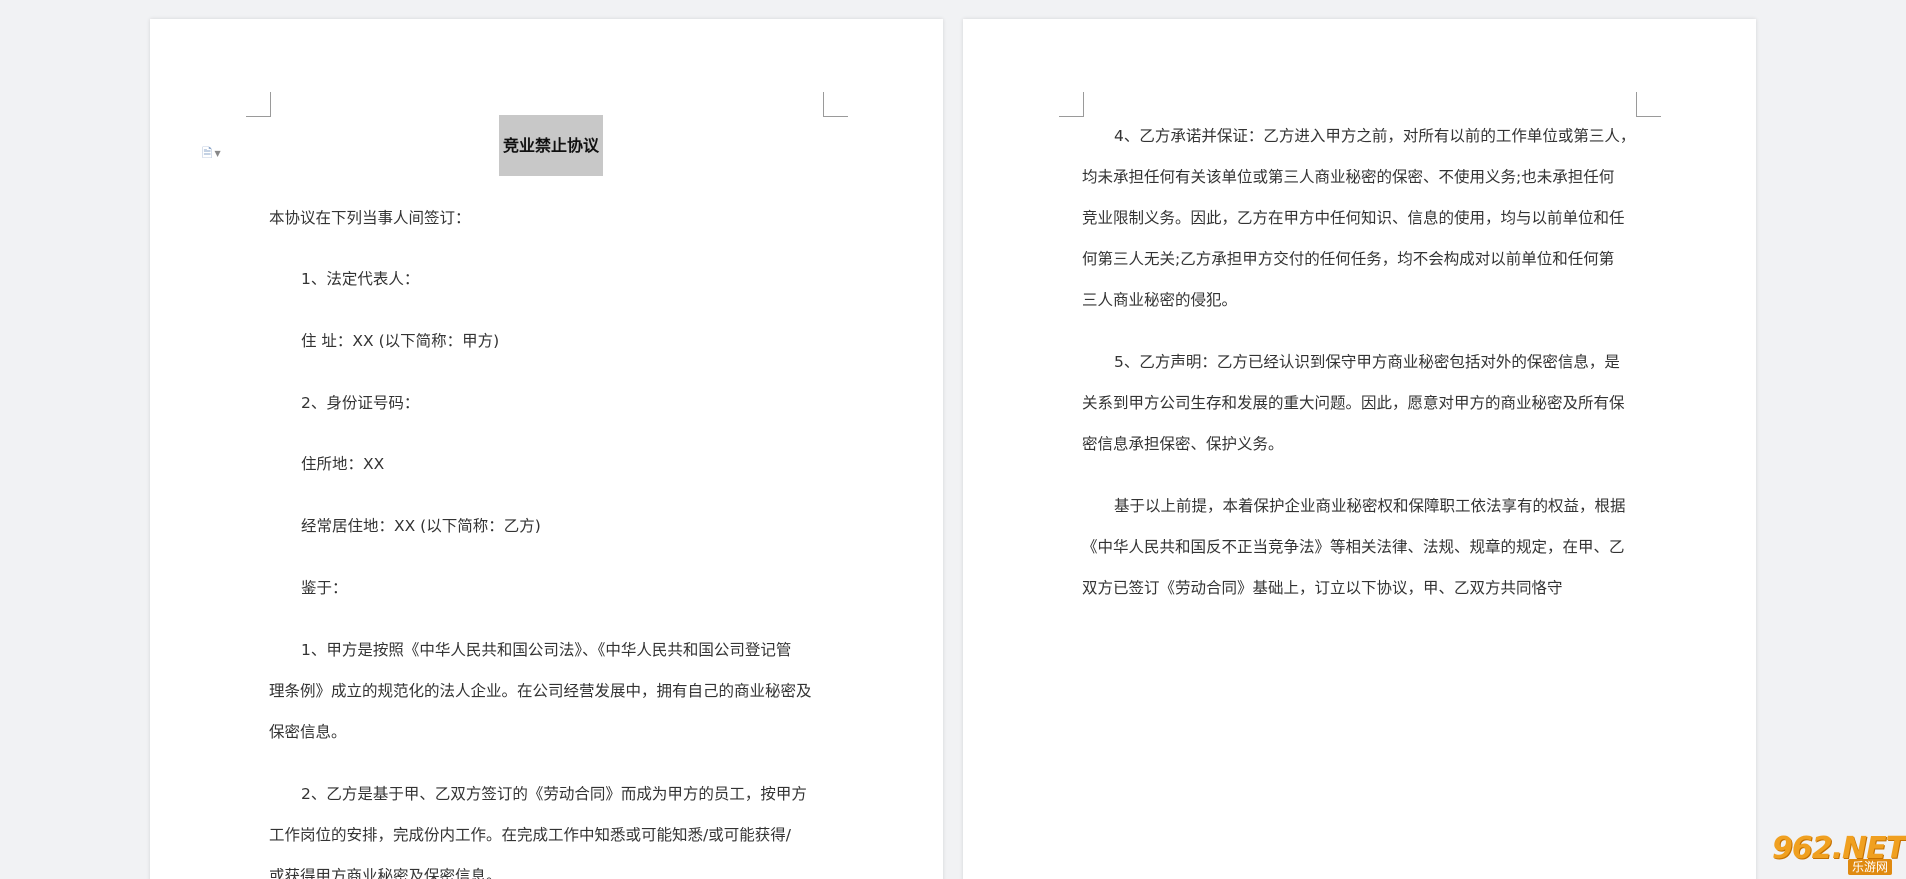  I want to click on text-line: 2、乙方是基于甲、乙双方签订的《劳动合同》而成为甲方的员工，按甲方, so click(554, 794).